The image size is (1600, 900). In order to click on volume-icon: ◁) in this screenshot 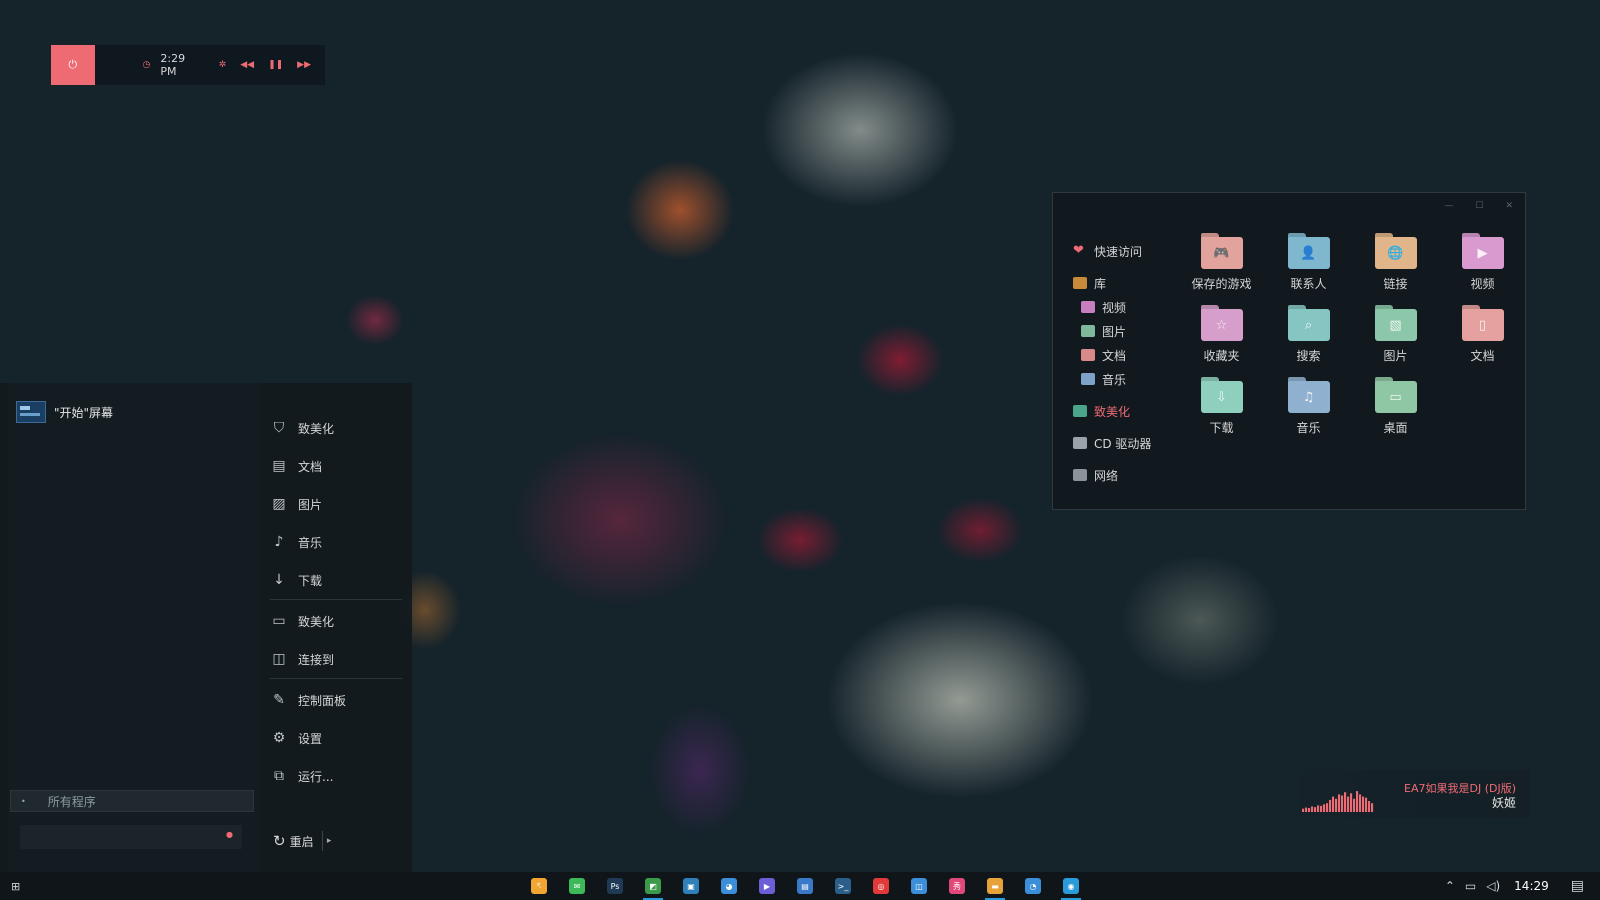, I will do `click(1493, 886)`.